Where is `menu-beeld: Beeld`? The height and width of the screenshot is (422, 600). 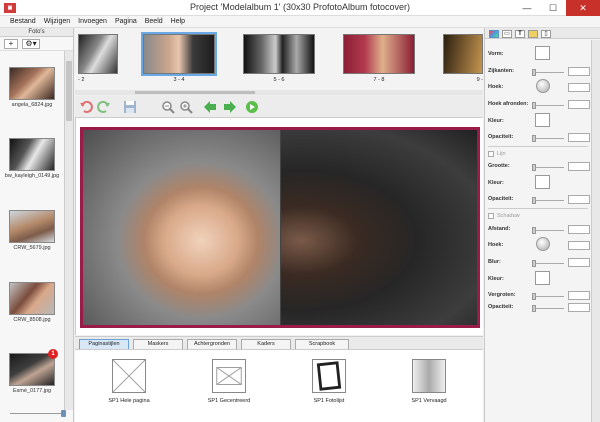 menu-beeld: Beeld is located at coordinates (154, 21).